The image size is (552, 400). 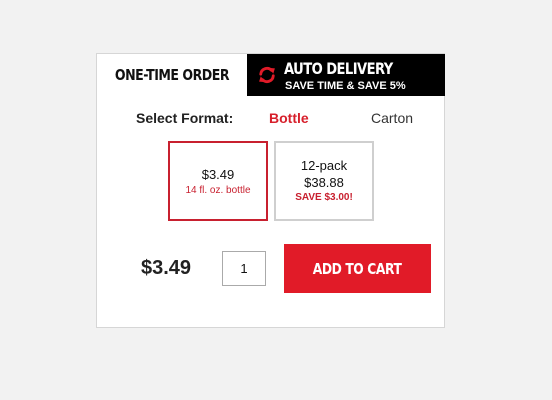 I want to click on current-price: $3.49, so click(x=166, y=268).